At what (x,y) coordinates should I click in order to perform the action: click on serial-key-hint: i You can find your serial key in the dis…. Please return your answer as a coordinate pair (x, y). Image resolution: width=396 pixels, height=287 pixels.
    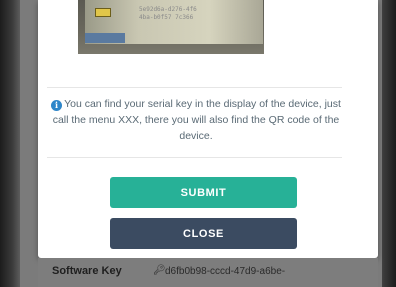
    Looking at the image, I should click on (196, 120).